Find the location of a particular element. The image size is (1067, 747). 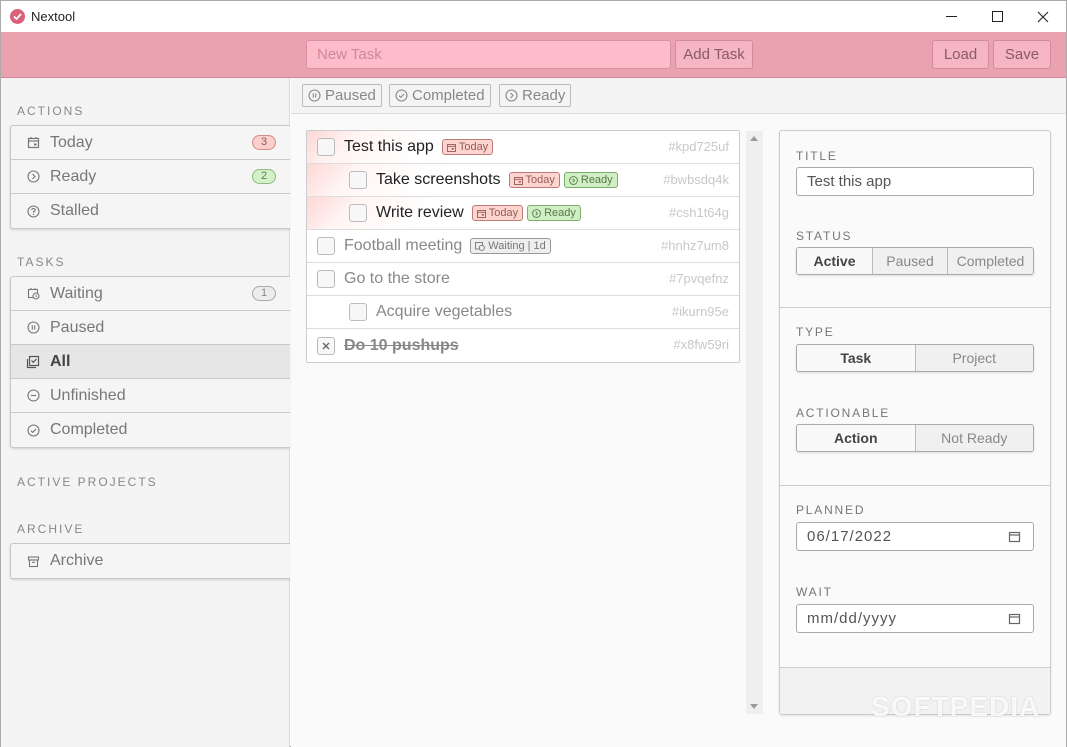

scroll-up-arrow-icon is located at coordinates (754, 138).